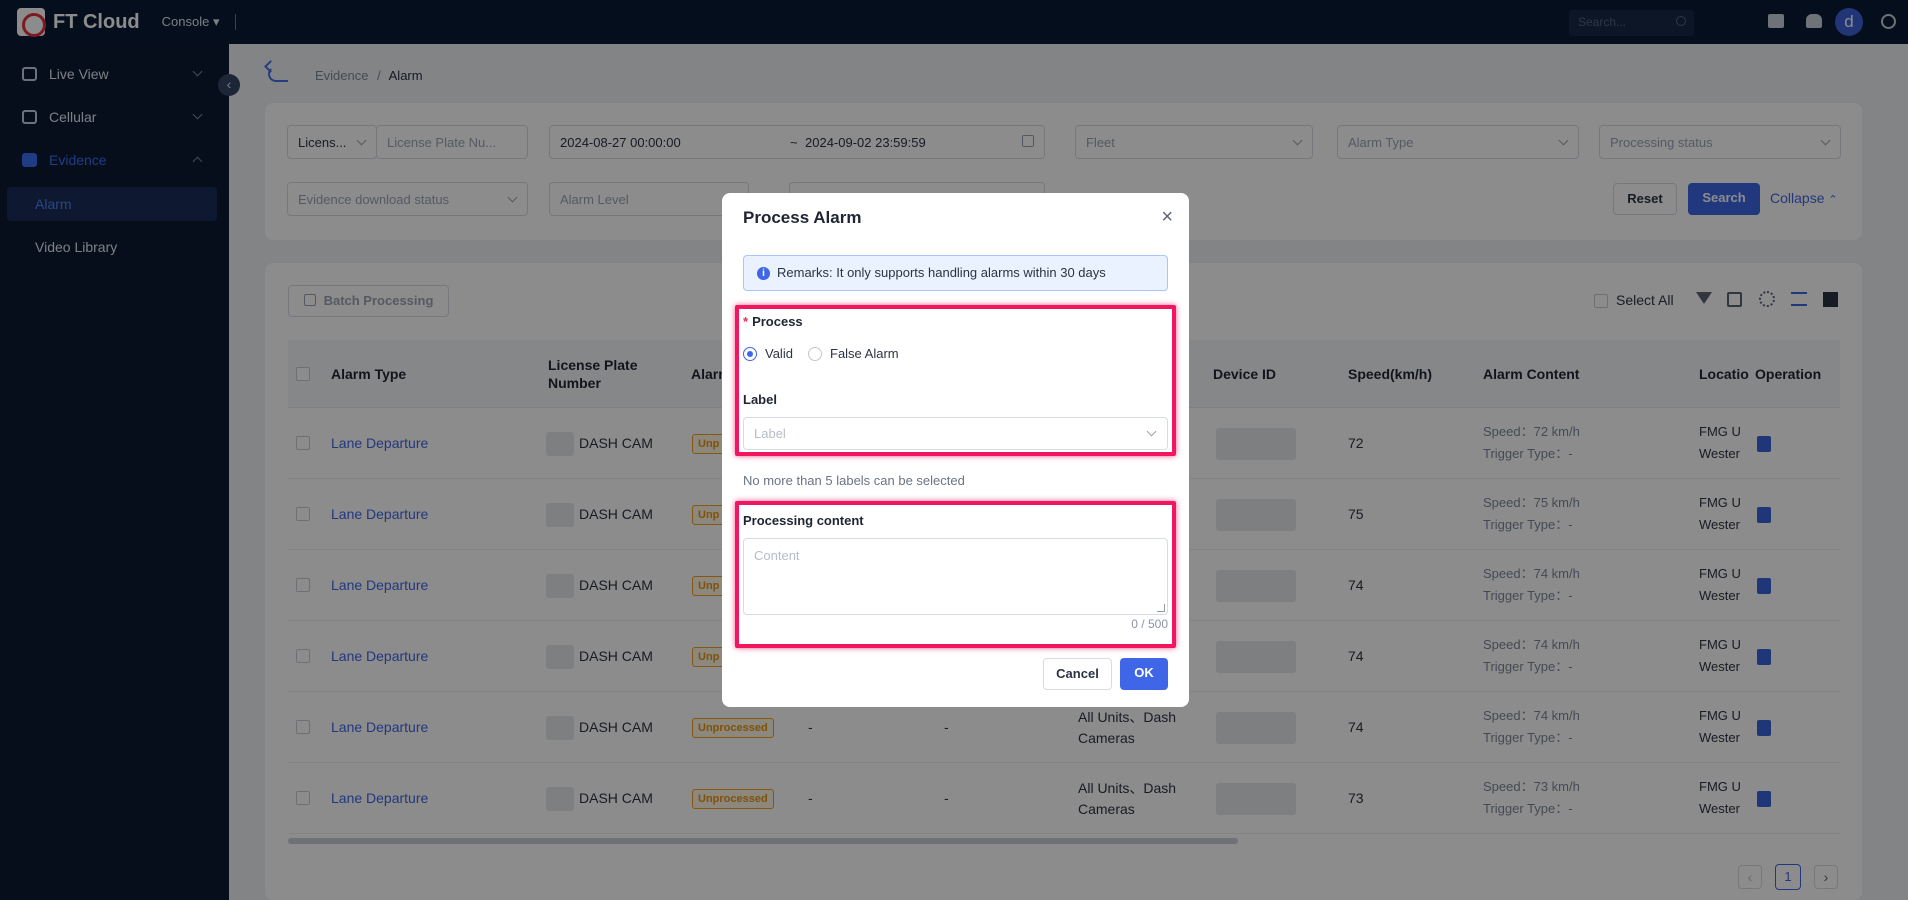 The height and width of the screenshot is (900, 1908). Describe the element at coordinates (955, 574) in the screenshot. I see `highlight-box-processing-content` at that location.